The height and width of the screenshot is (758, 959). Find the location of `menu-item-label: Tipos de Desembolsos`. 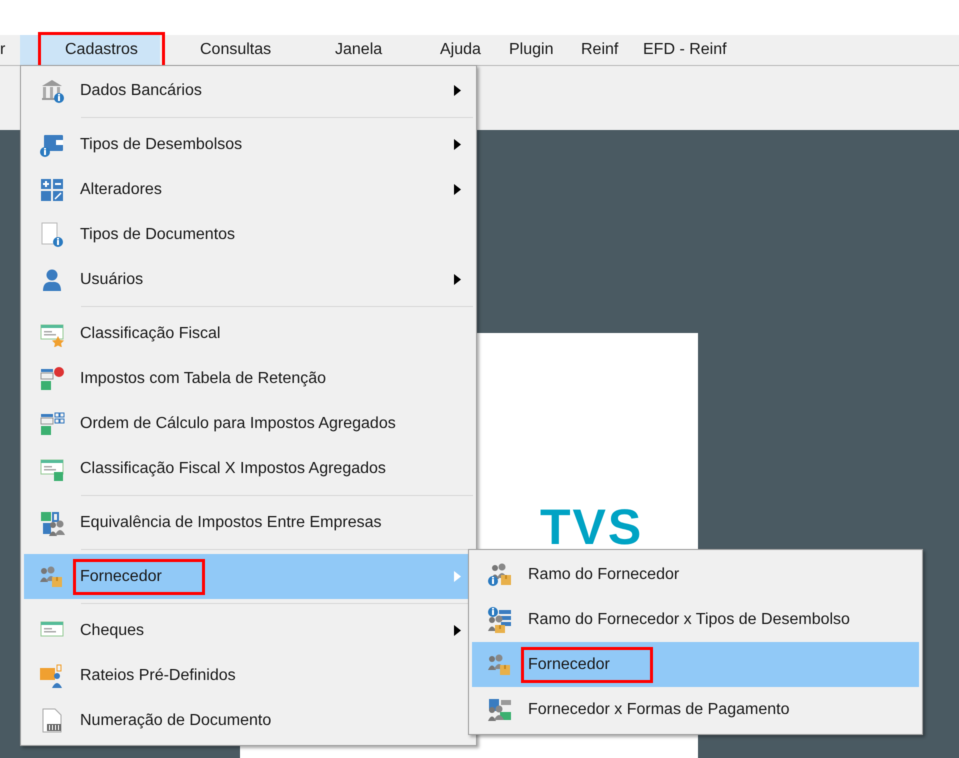

menu-item-label: Tipos de Desembolsos is located at coordinates (161, 144).